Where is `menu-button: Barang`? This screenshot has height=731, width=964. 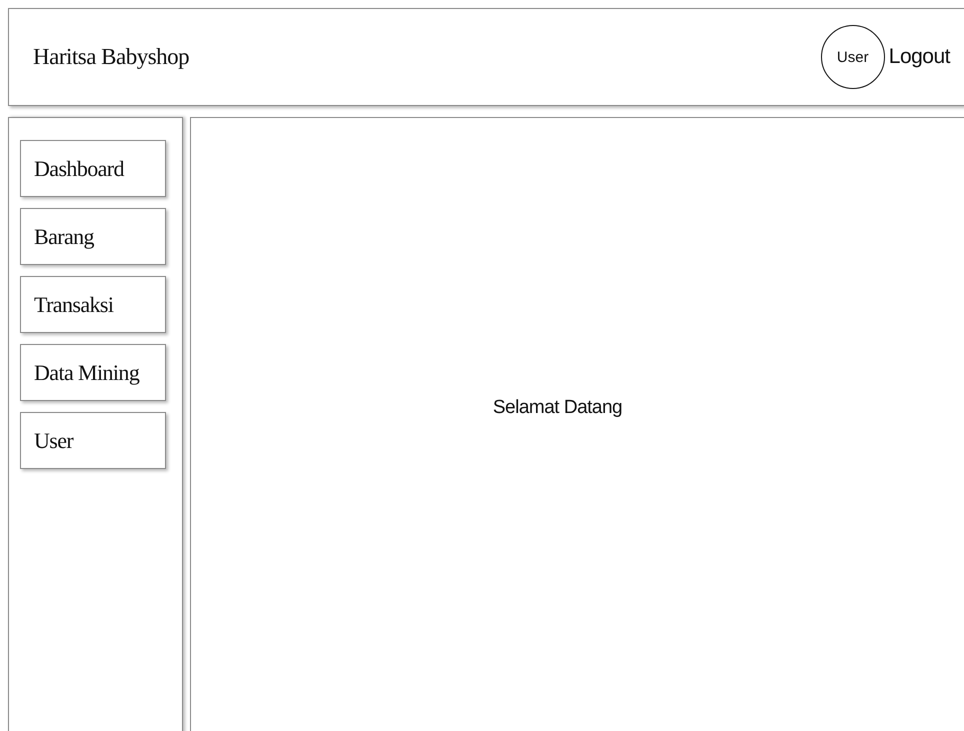 menu-button: Barang is located at coordinates (93, 236).